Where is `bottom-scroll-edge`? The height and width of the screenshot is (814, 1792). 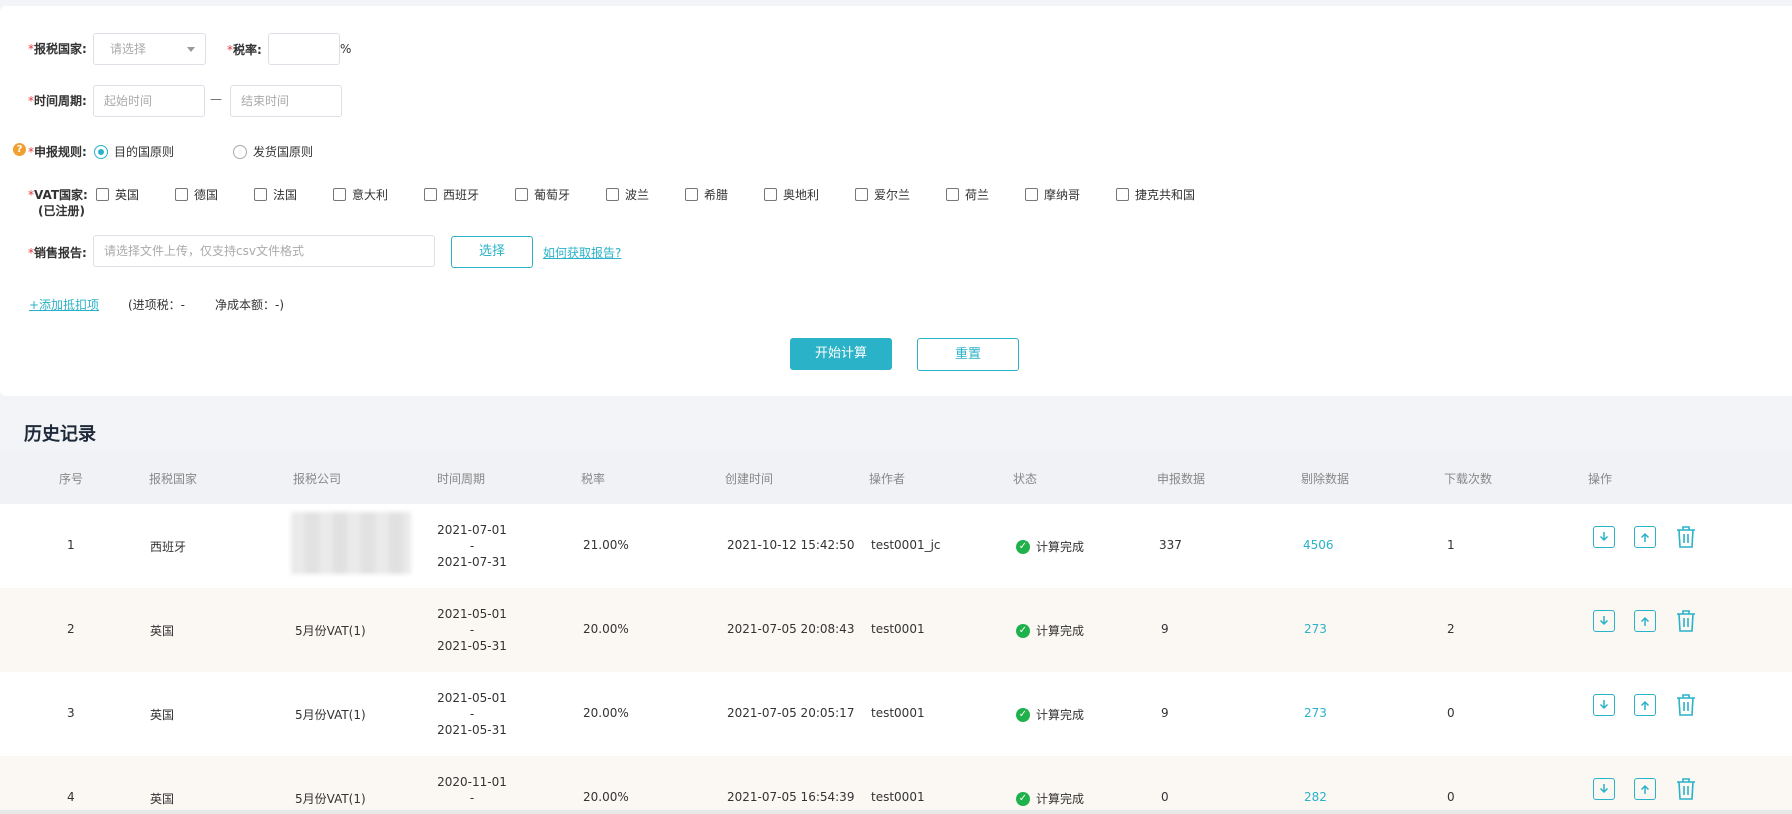
bottom-scroll-edge is located at coordinates (896, 812).